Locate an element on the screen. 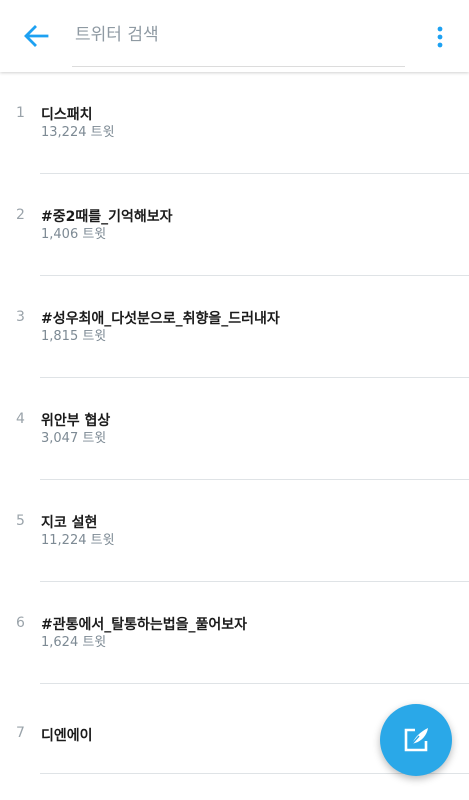 The height and width of the screenshot is (800, 469). search-field is located at coordinates (238, 43).